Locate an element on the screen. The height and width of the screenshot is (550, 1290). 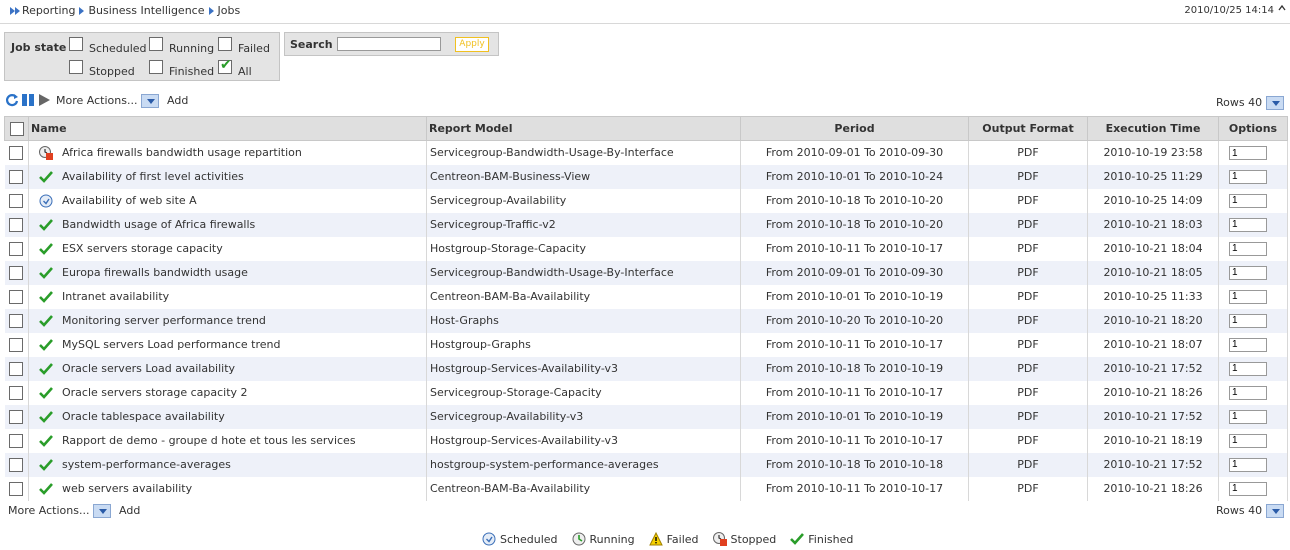
column-header-options: Options is located at coordinates (1253, 128).